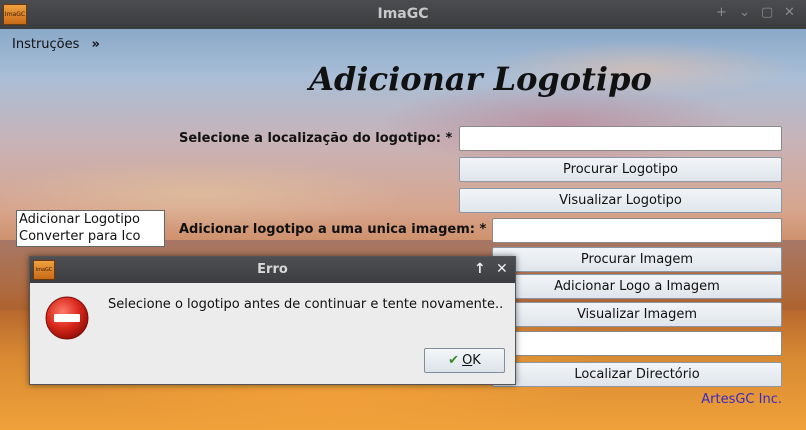 Image resolution: width=806 pixels, height=430 pixels. Describe the element at coordinates (333, 229) in the screenshot. I see `single-image-label: Adicionar logotipo a uma unica imagem: *` at that location.